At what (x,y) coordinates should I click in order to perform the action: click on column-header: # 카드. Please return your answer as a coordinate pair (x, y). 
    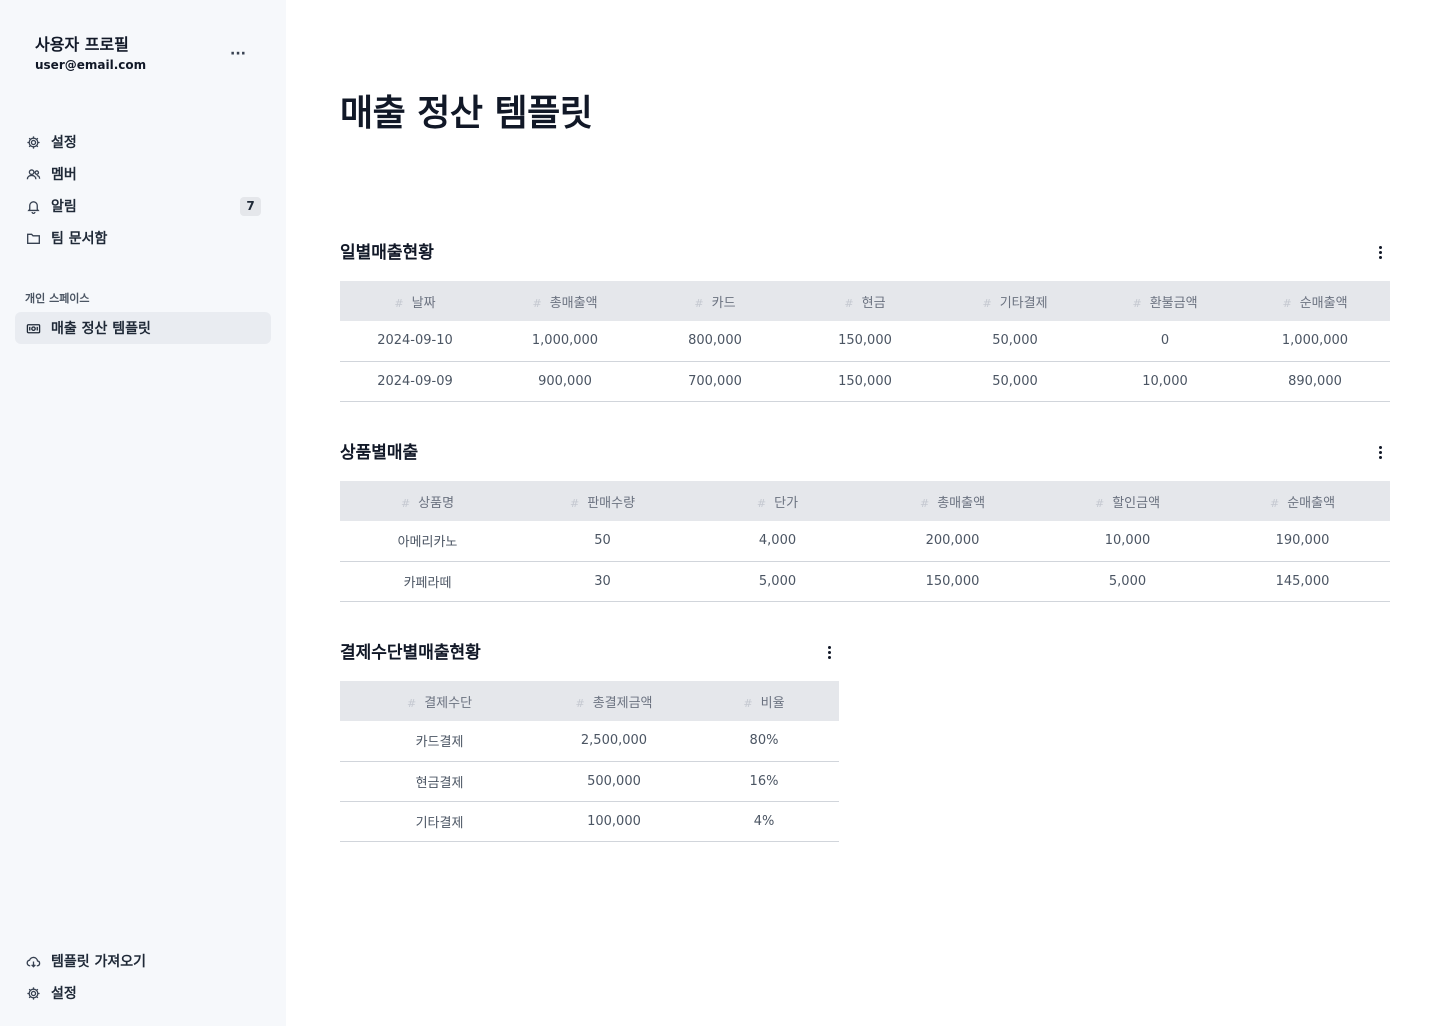
    Looking at the image, I should click on (715, 301).